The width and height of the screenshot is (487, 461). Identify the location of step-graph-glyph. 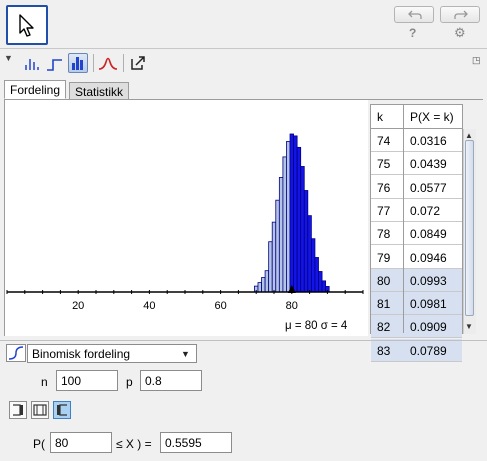
(54, 65).